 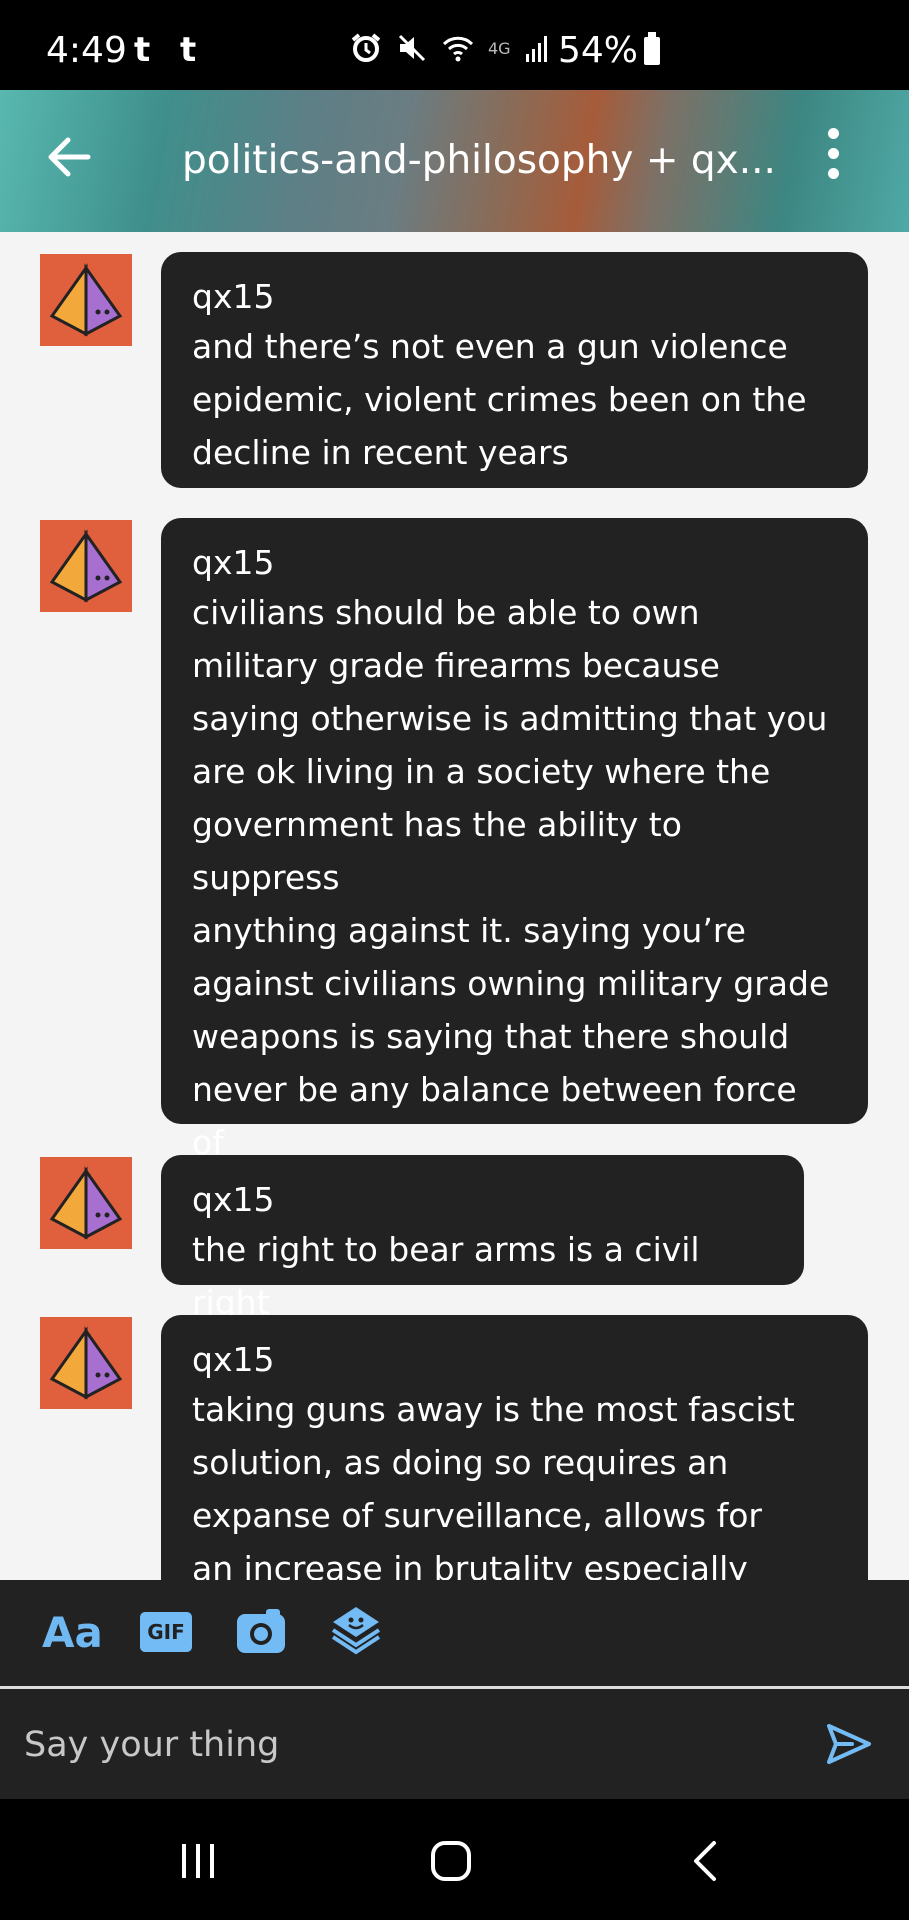 I want to click on message-composer, so click(x=454, y=1744).